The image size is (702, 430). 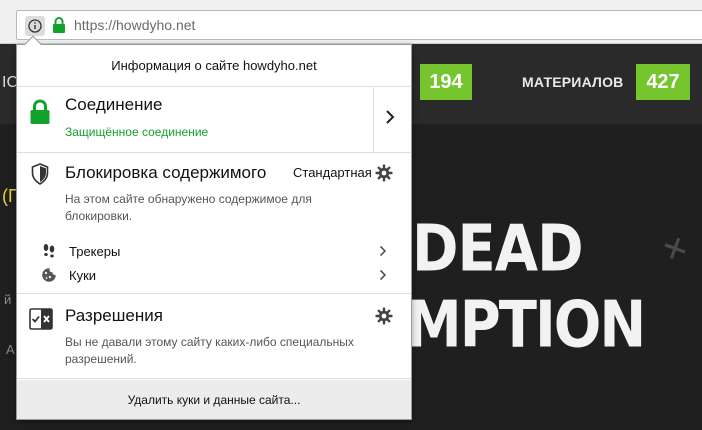 I want to click on url-bar: https://howdyho.net, so click(x=351, y=22).